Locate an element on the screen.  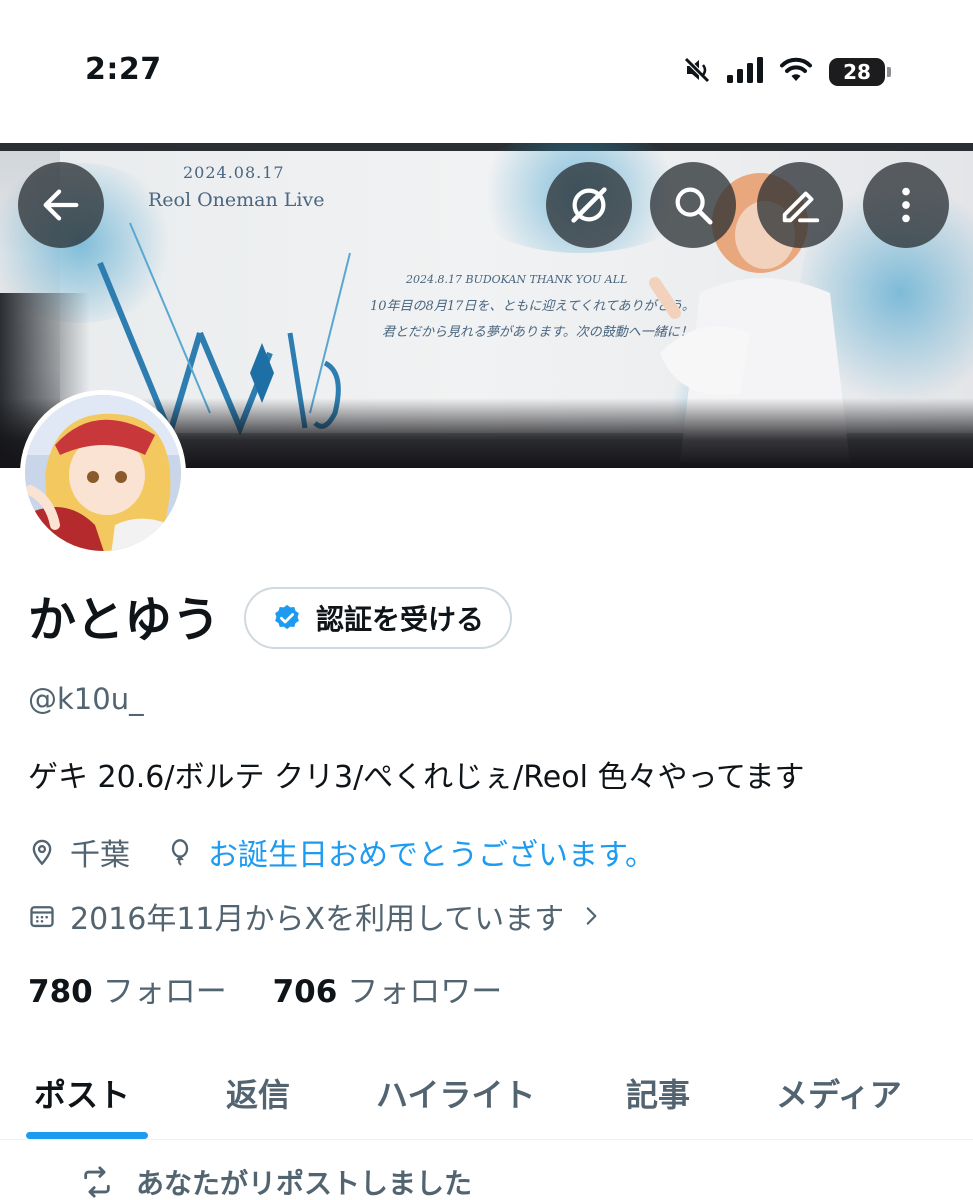
following-link: 780 フォロー is located at coordinates (132, 992).